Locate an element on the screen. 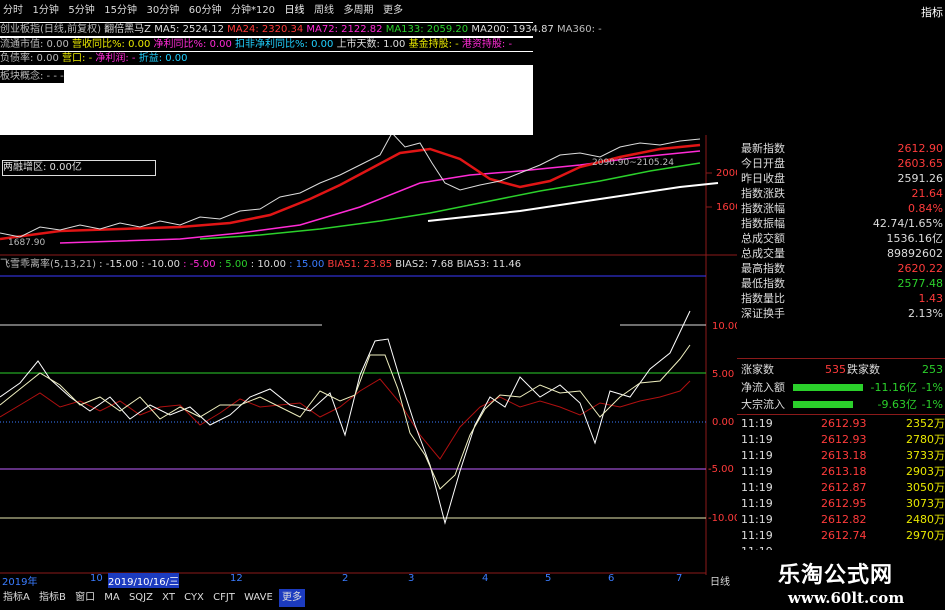 The image size is (945, 610). stat-value: 89892602 is located at coordinates (915, 253).